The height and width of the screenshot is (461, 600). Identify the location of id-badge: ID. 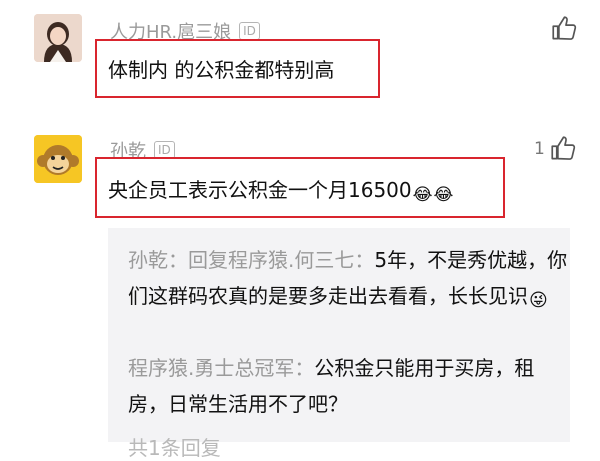
(249, 31).